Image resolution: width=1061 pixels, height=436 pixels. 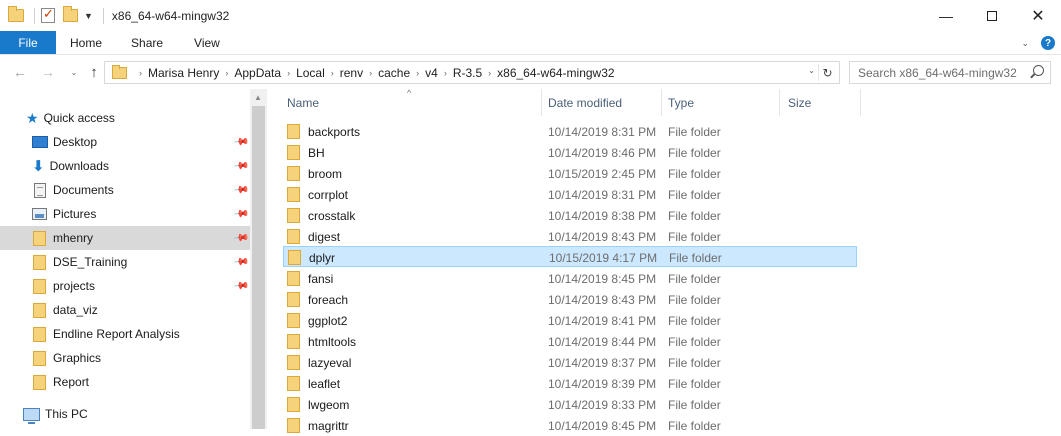 What do you see at coordinates (125, 414) in the screenshot?
I see `nav-this-pc: This PC` at bounding box center [125, 414].